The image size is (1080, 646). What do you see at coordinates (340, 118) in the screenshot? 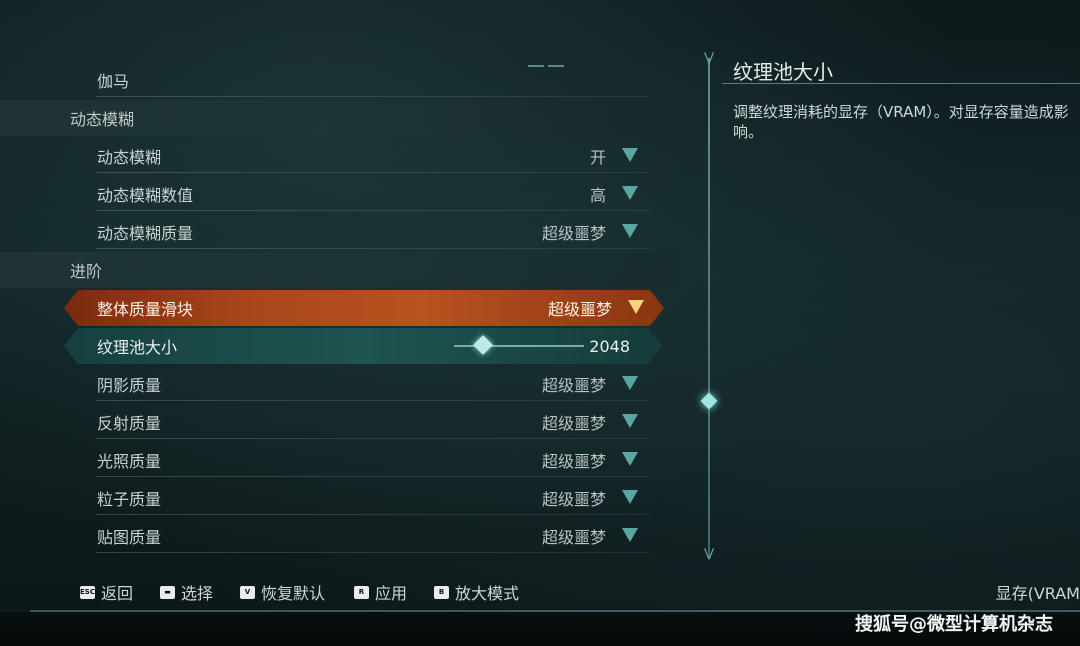
I see `section-header-motion-blur: 动态模糊` at bounding box center [340, 118].